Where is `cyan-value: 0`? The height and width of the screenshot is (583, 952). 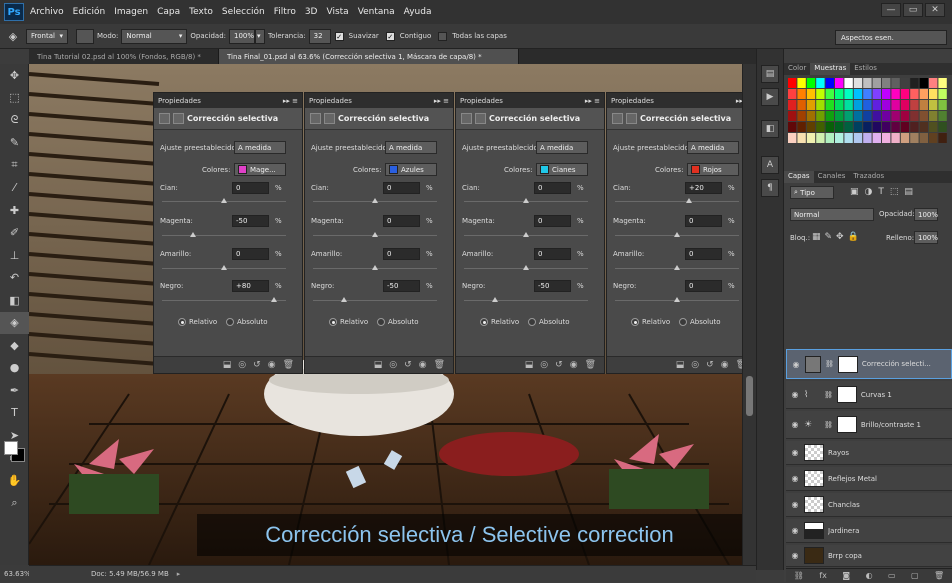
cyan-value: 0 is located at coordinates (552, 188).